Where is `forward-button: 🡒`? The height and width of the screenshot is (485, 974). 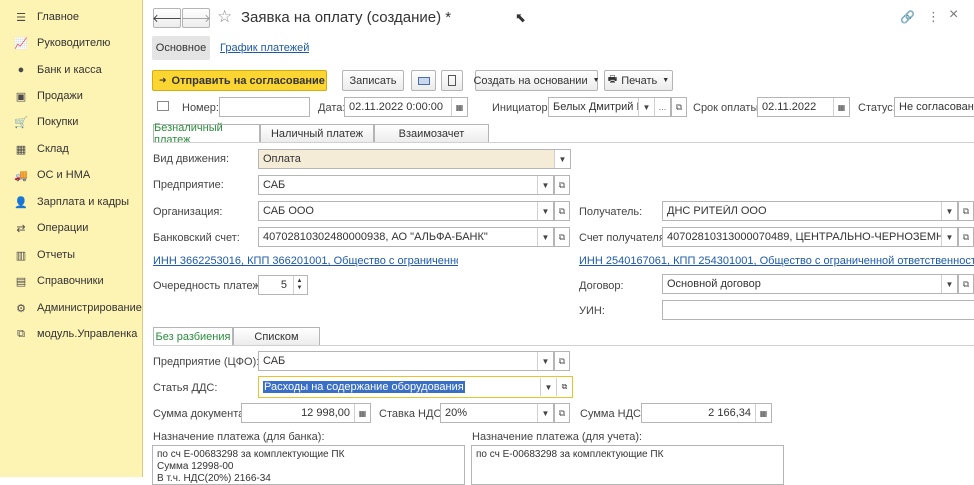
forward-button: 🡒 is located at coordinates (196, 18).